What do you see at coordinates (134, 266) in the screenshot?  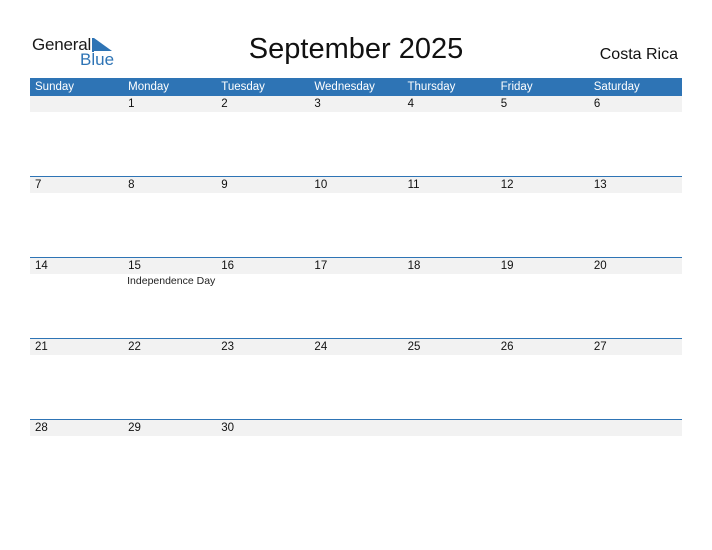 I see `day-number: 15` at bounding box center [134, 266].